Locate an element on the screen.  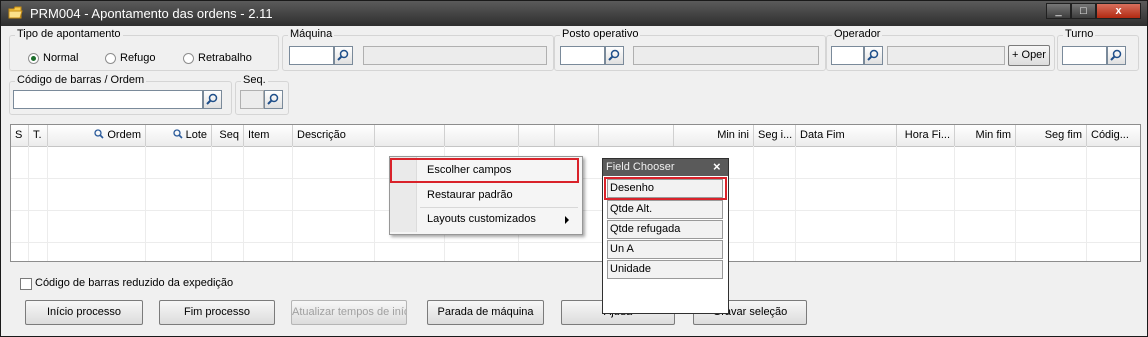
radio-retrabalho: Retrabalho is located at coordinates (217, 58).